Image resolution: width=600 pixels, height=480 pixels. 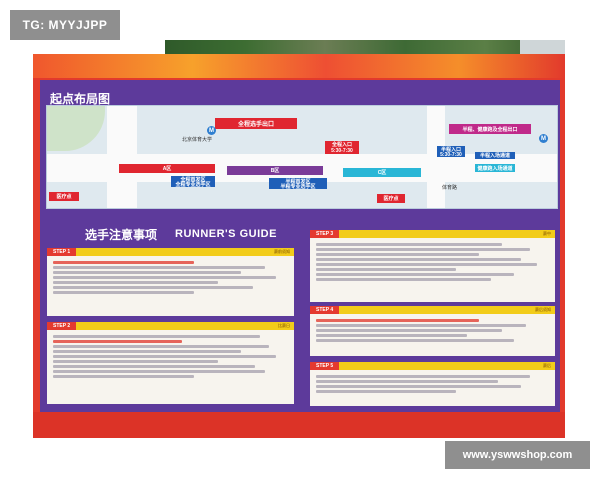 What do you see at coordinates (517, 455) in the screenshot?
I see `watermark-bottom: www.yswwshop.com` at bounding box center [517, 455].